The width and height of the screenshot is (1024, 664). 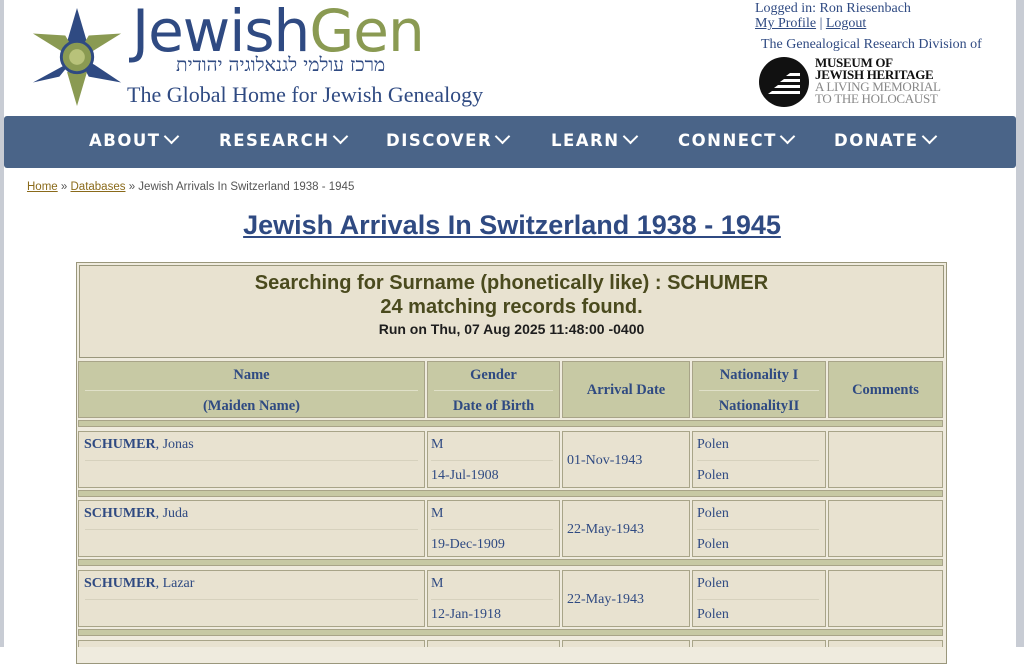 What do you see at coordinates (251, 528) in the screenshot?
I see `table-row-name: SCHUMER, Juda` at bounding box center [251, 528].